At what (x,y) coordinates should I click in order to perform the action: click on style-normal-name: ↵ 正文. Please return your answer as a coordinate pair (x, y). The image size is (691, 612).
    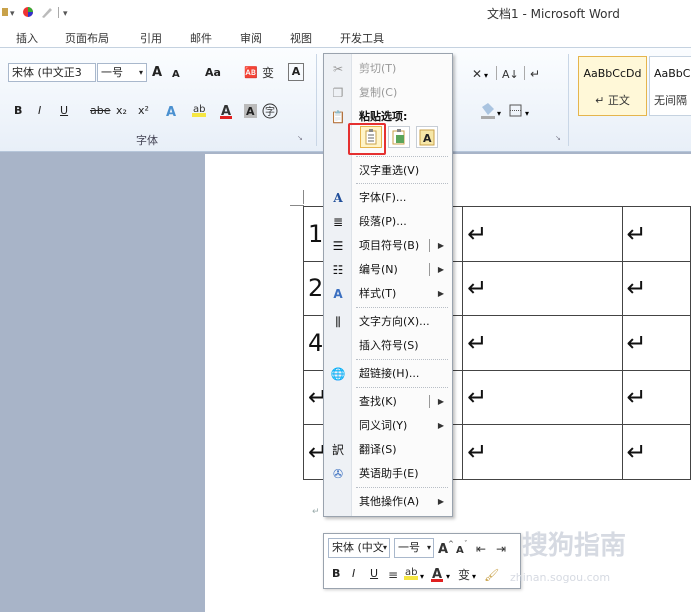
    Looking at the image, I should click on (612, 100).